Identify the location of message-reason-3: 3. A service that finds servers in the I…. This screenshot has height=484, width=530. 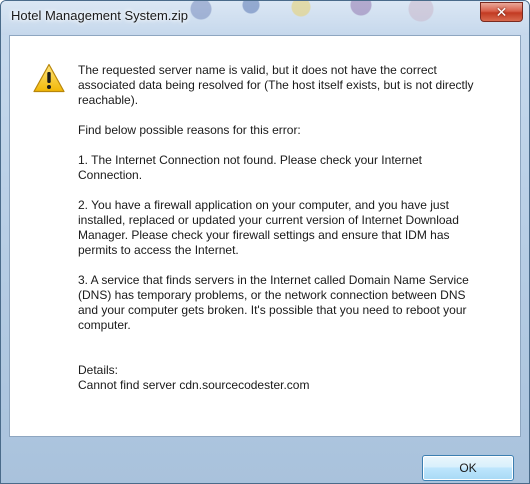
(273, 302).